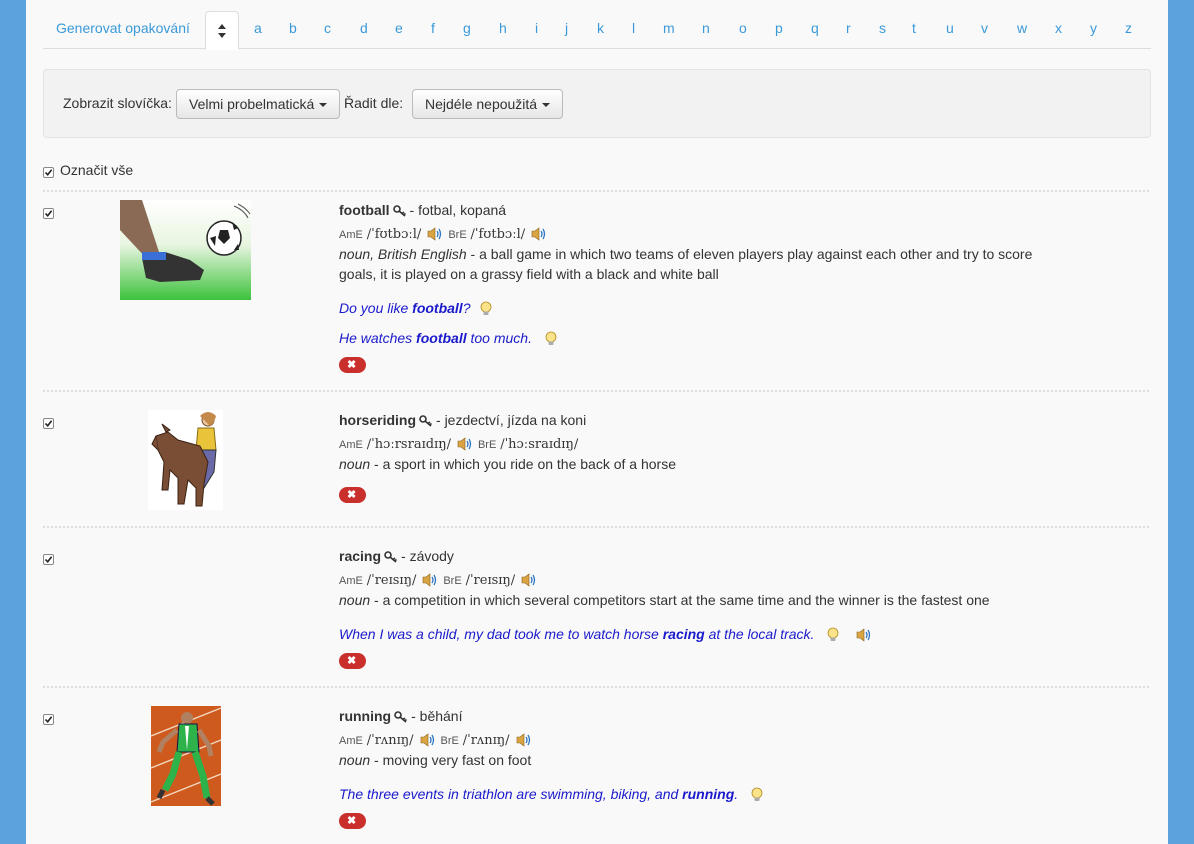  Describe the element at coordinates (779, 28) in the screenshot. I see `tab-letter-p: p` at that location.